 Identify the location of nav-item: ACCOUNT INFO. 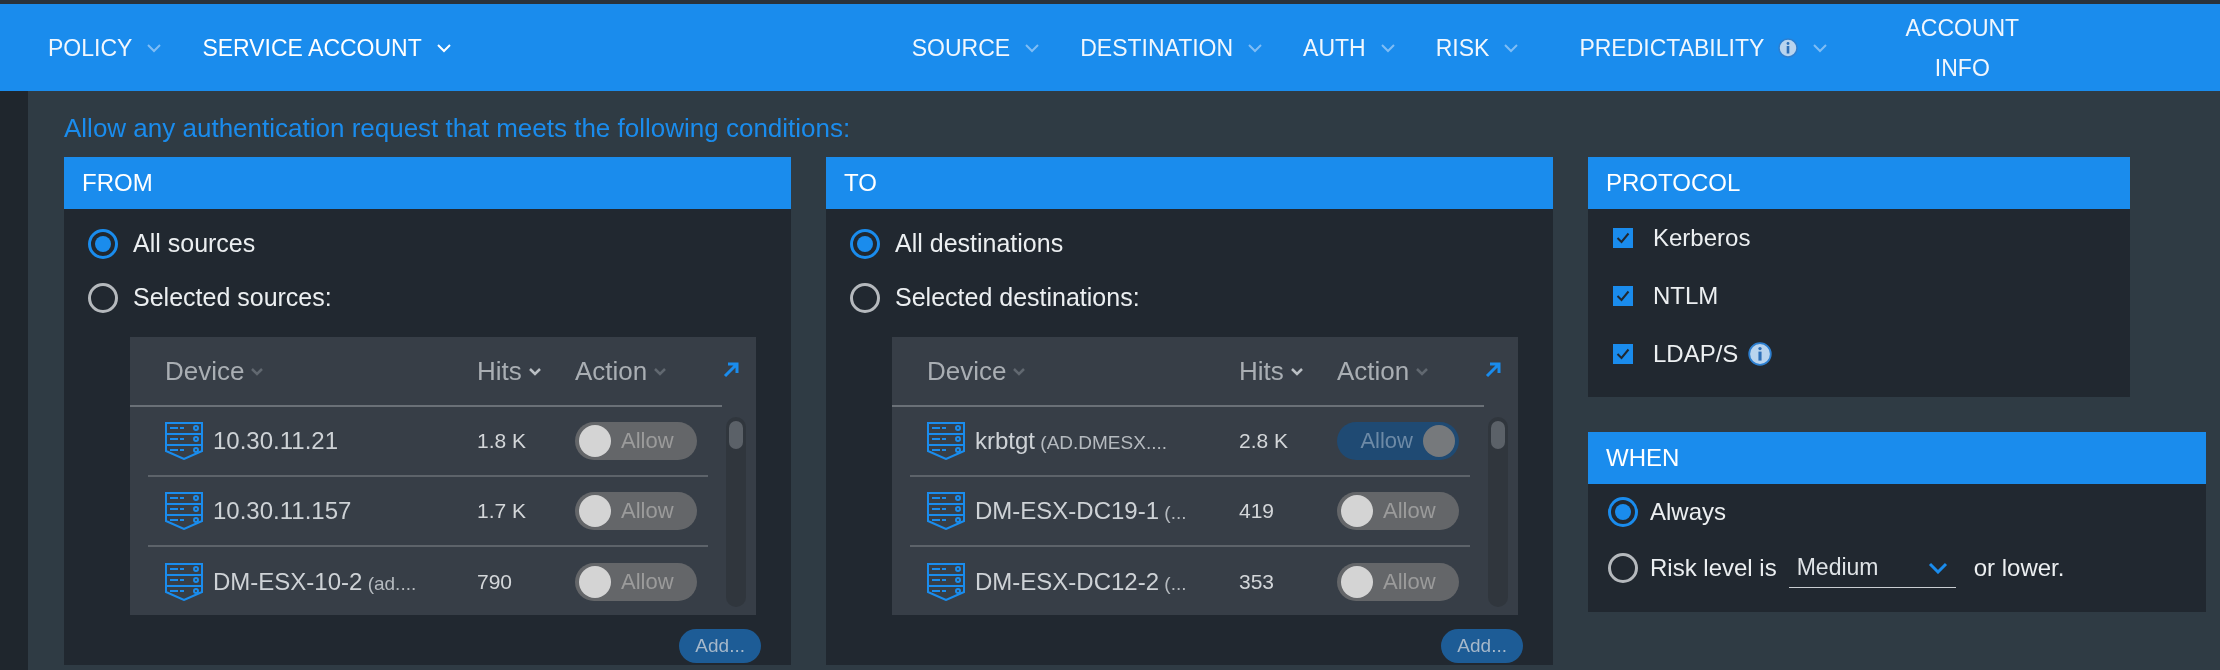
(1962, 47).